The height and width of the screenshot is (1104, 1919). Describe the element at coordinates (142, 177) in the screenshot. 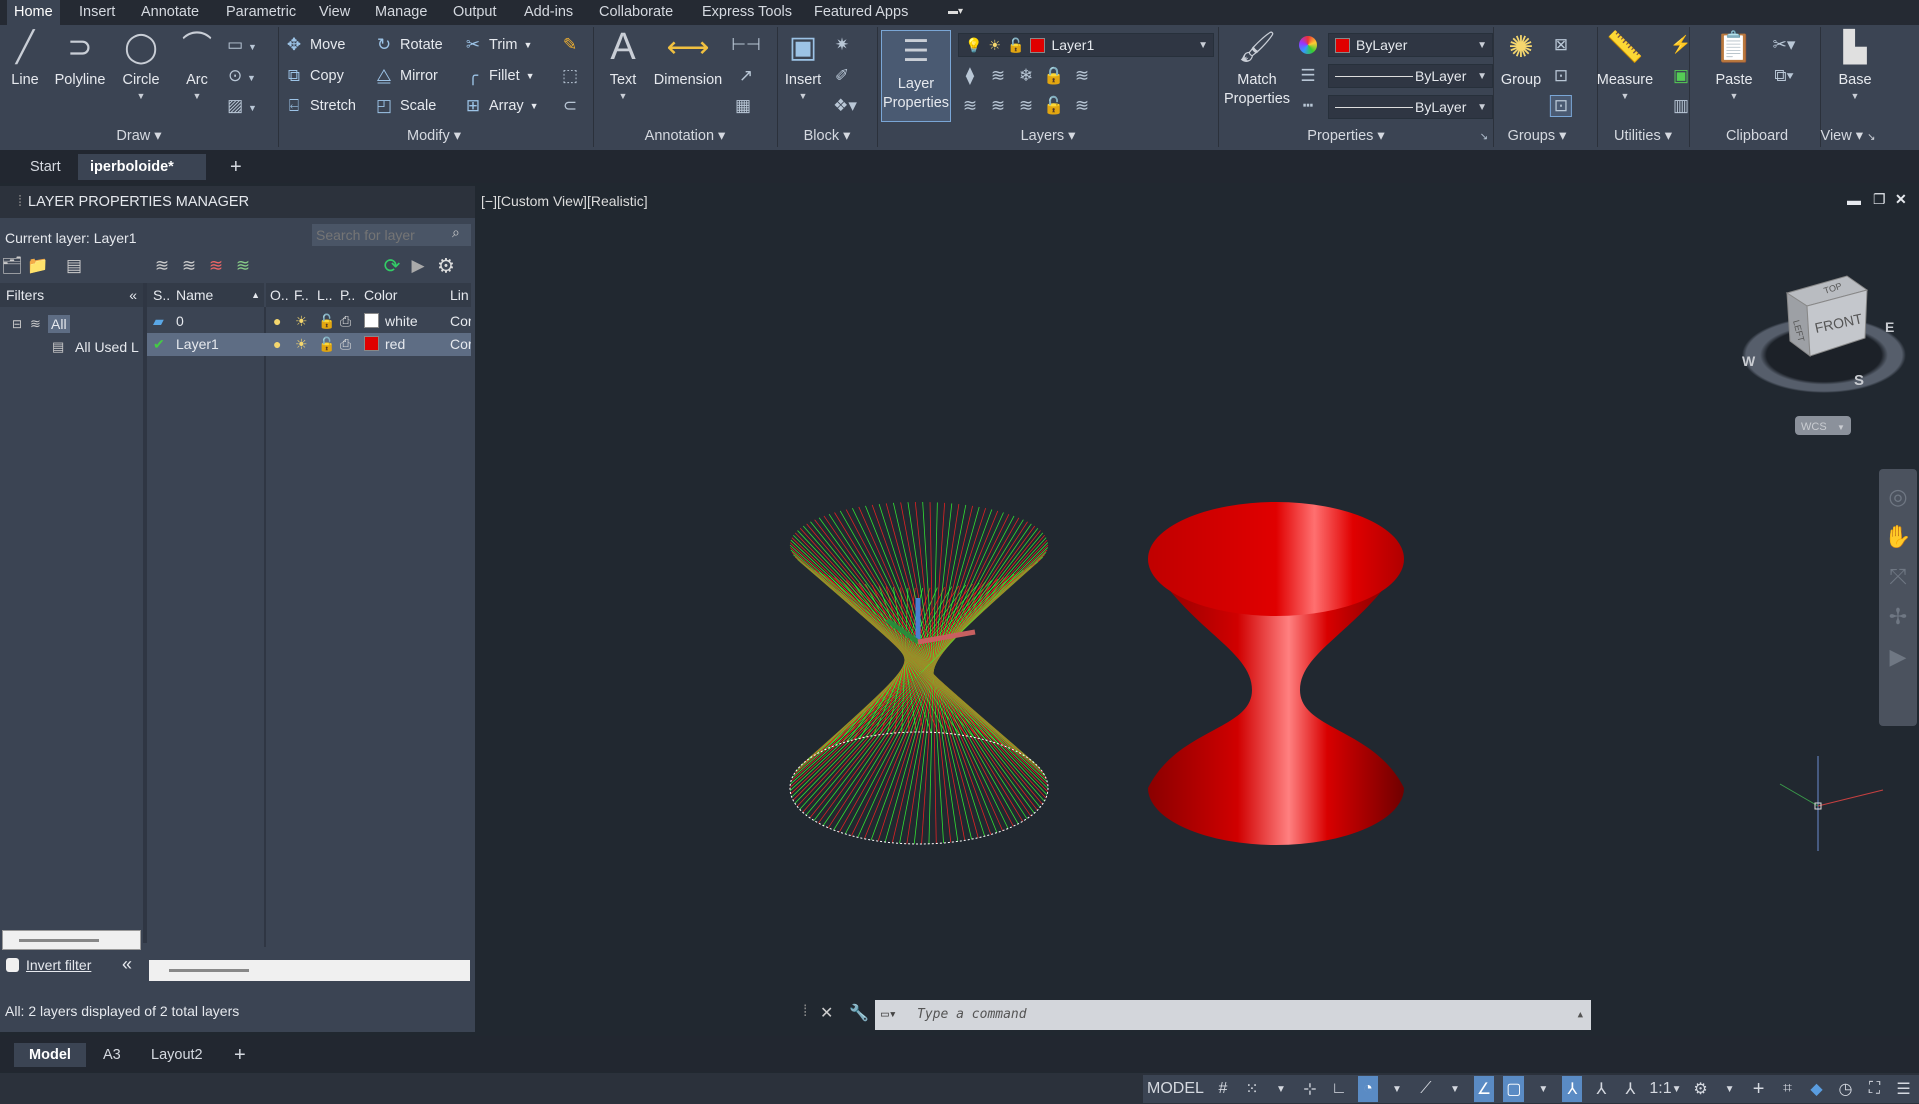

I see `tab-iperboloide: iperboloide* ✕` at that location.